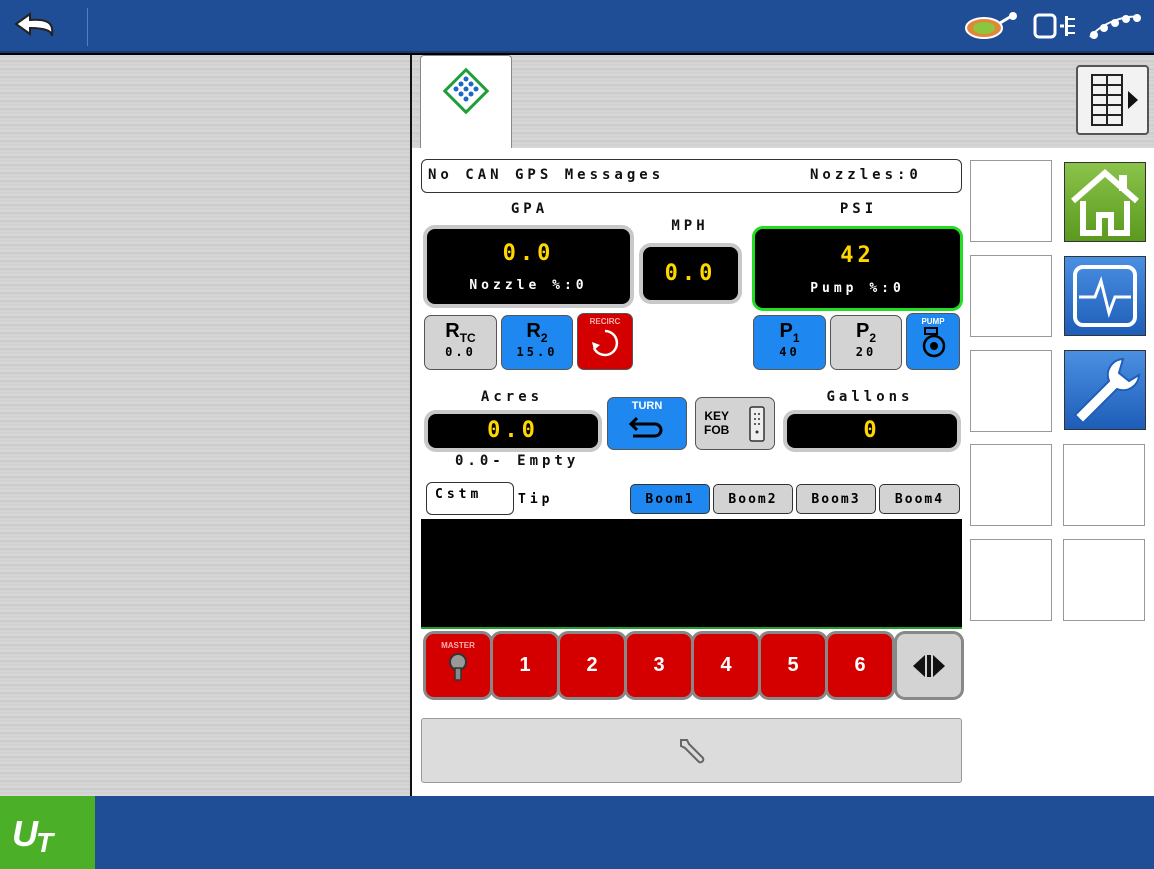 The height and width of the screenshot is (869, 1154). Describe the element at coordinates (512, 397) in the screenshot. I see `acres-label: Acres` at that location.